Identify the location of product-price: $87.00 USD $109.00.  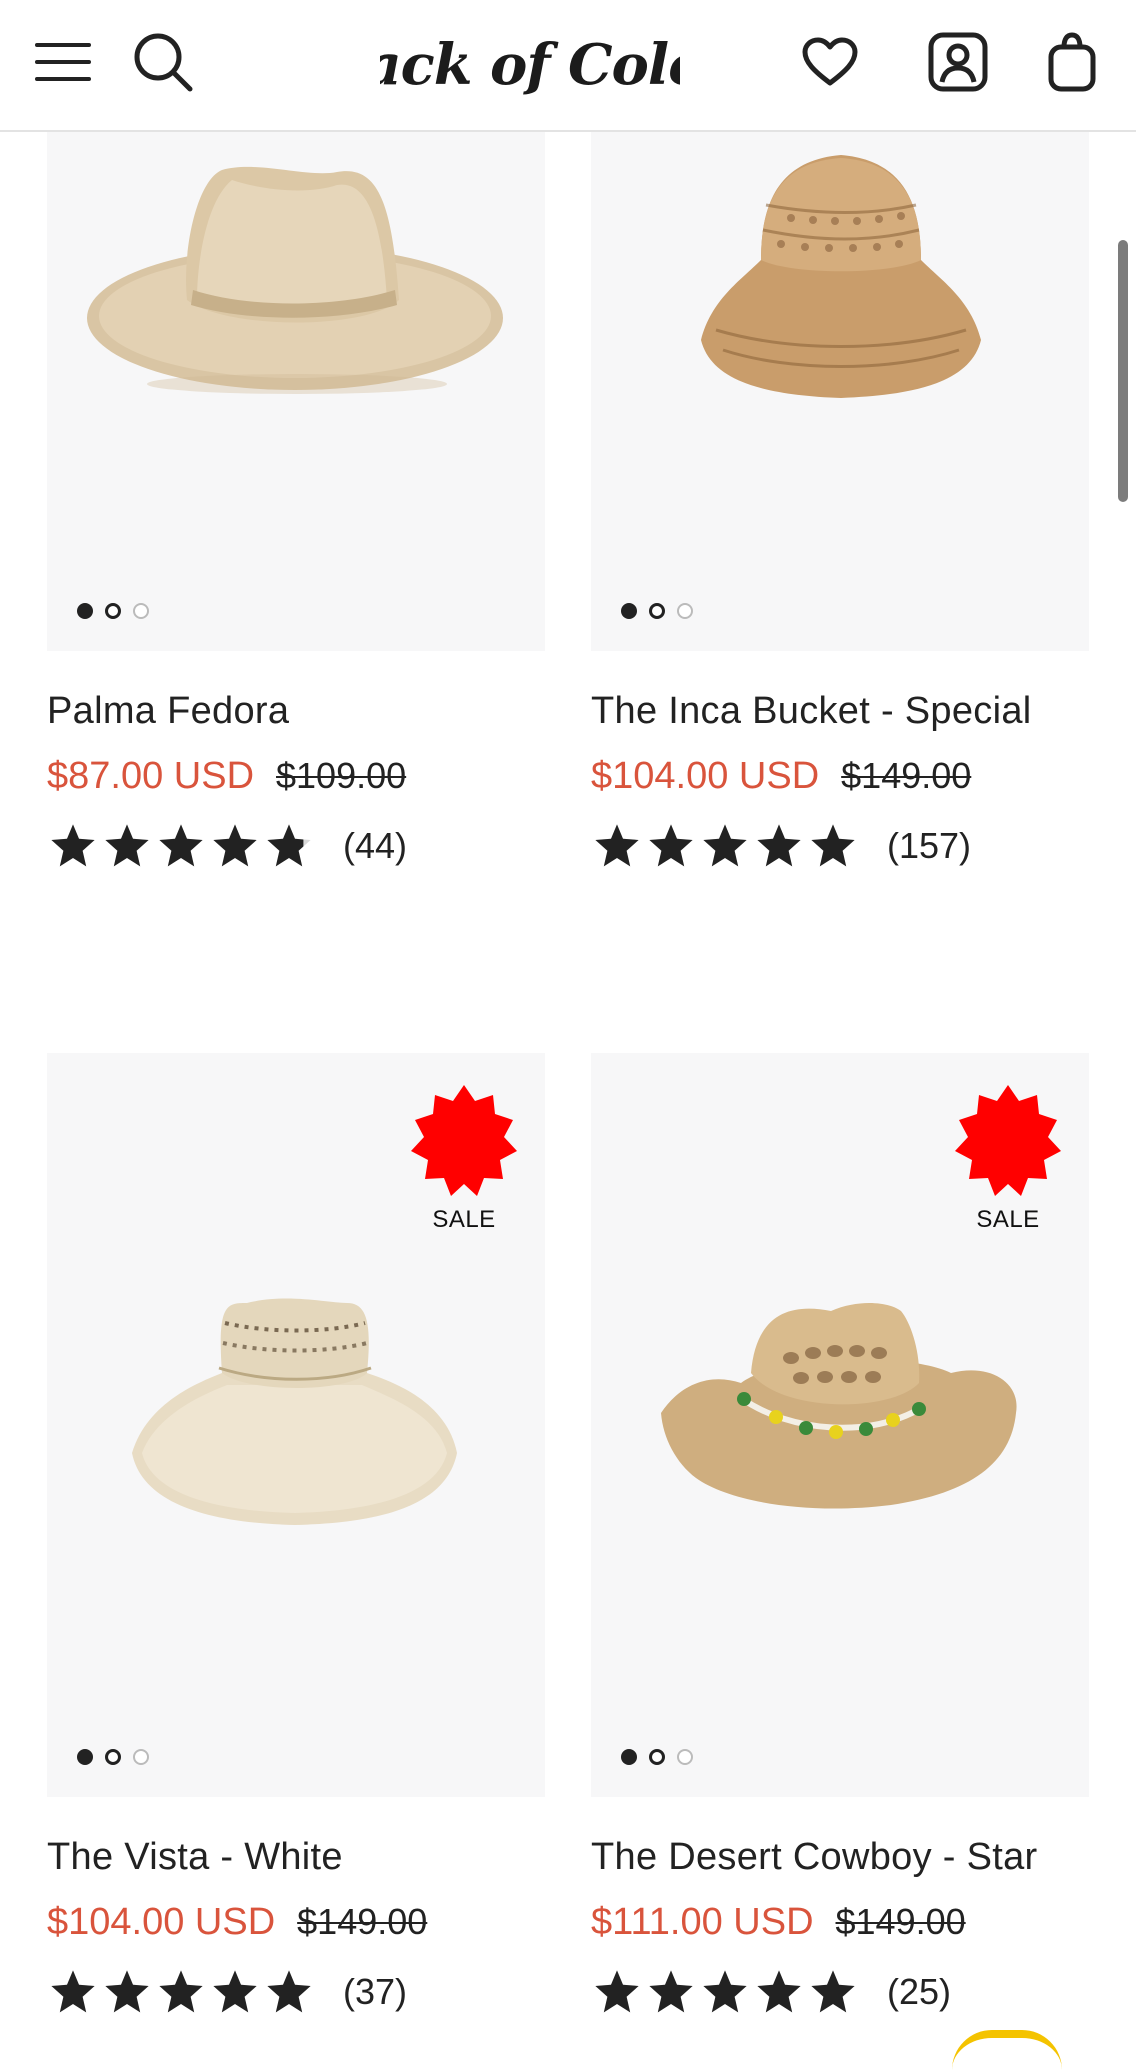
(226, 776).